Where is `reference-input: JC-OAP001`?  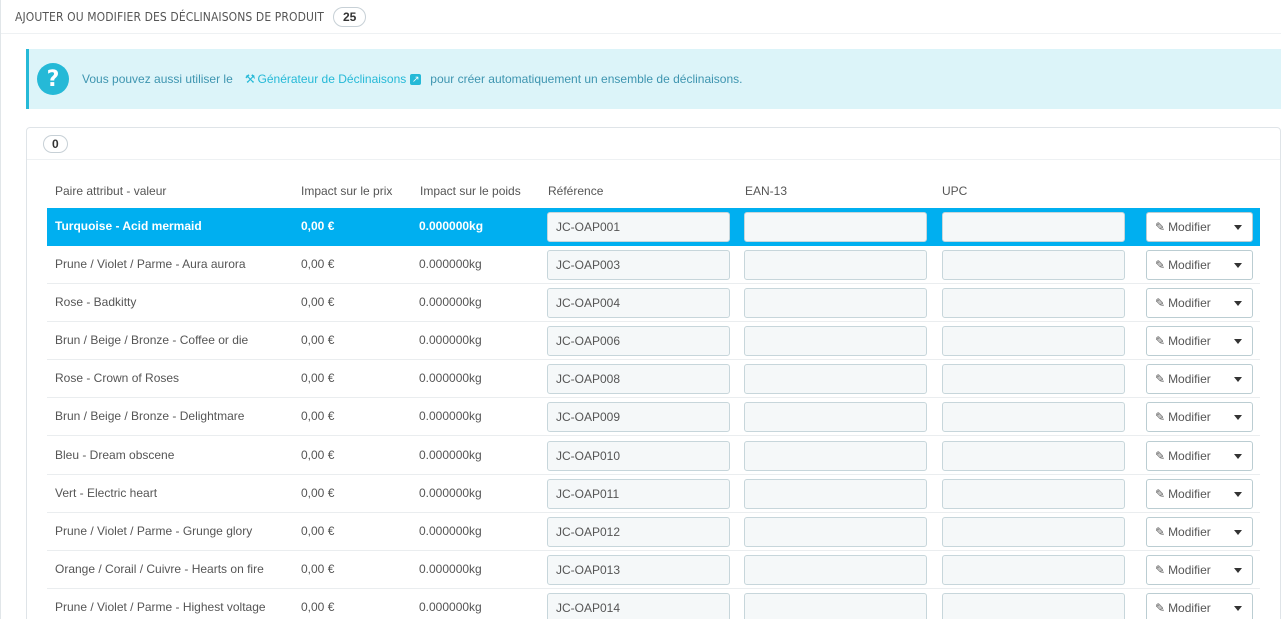
reference-input: JC-OAP001 is located at coordinates (638, 227).